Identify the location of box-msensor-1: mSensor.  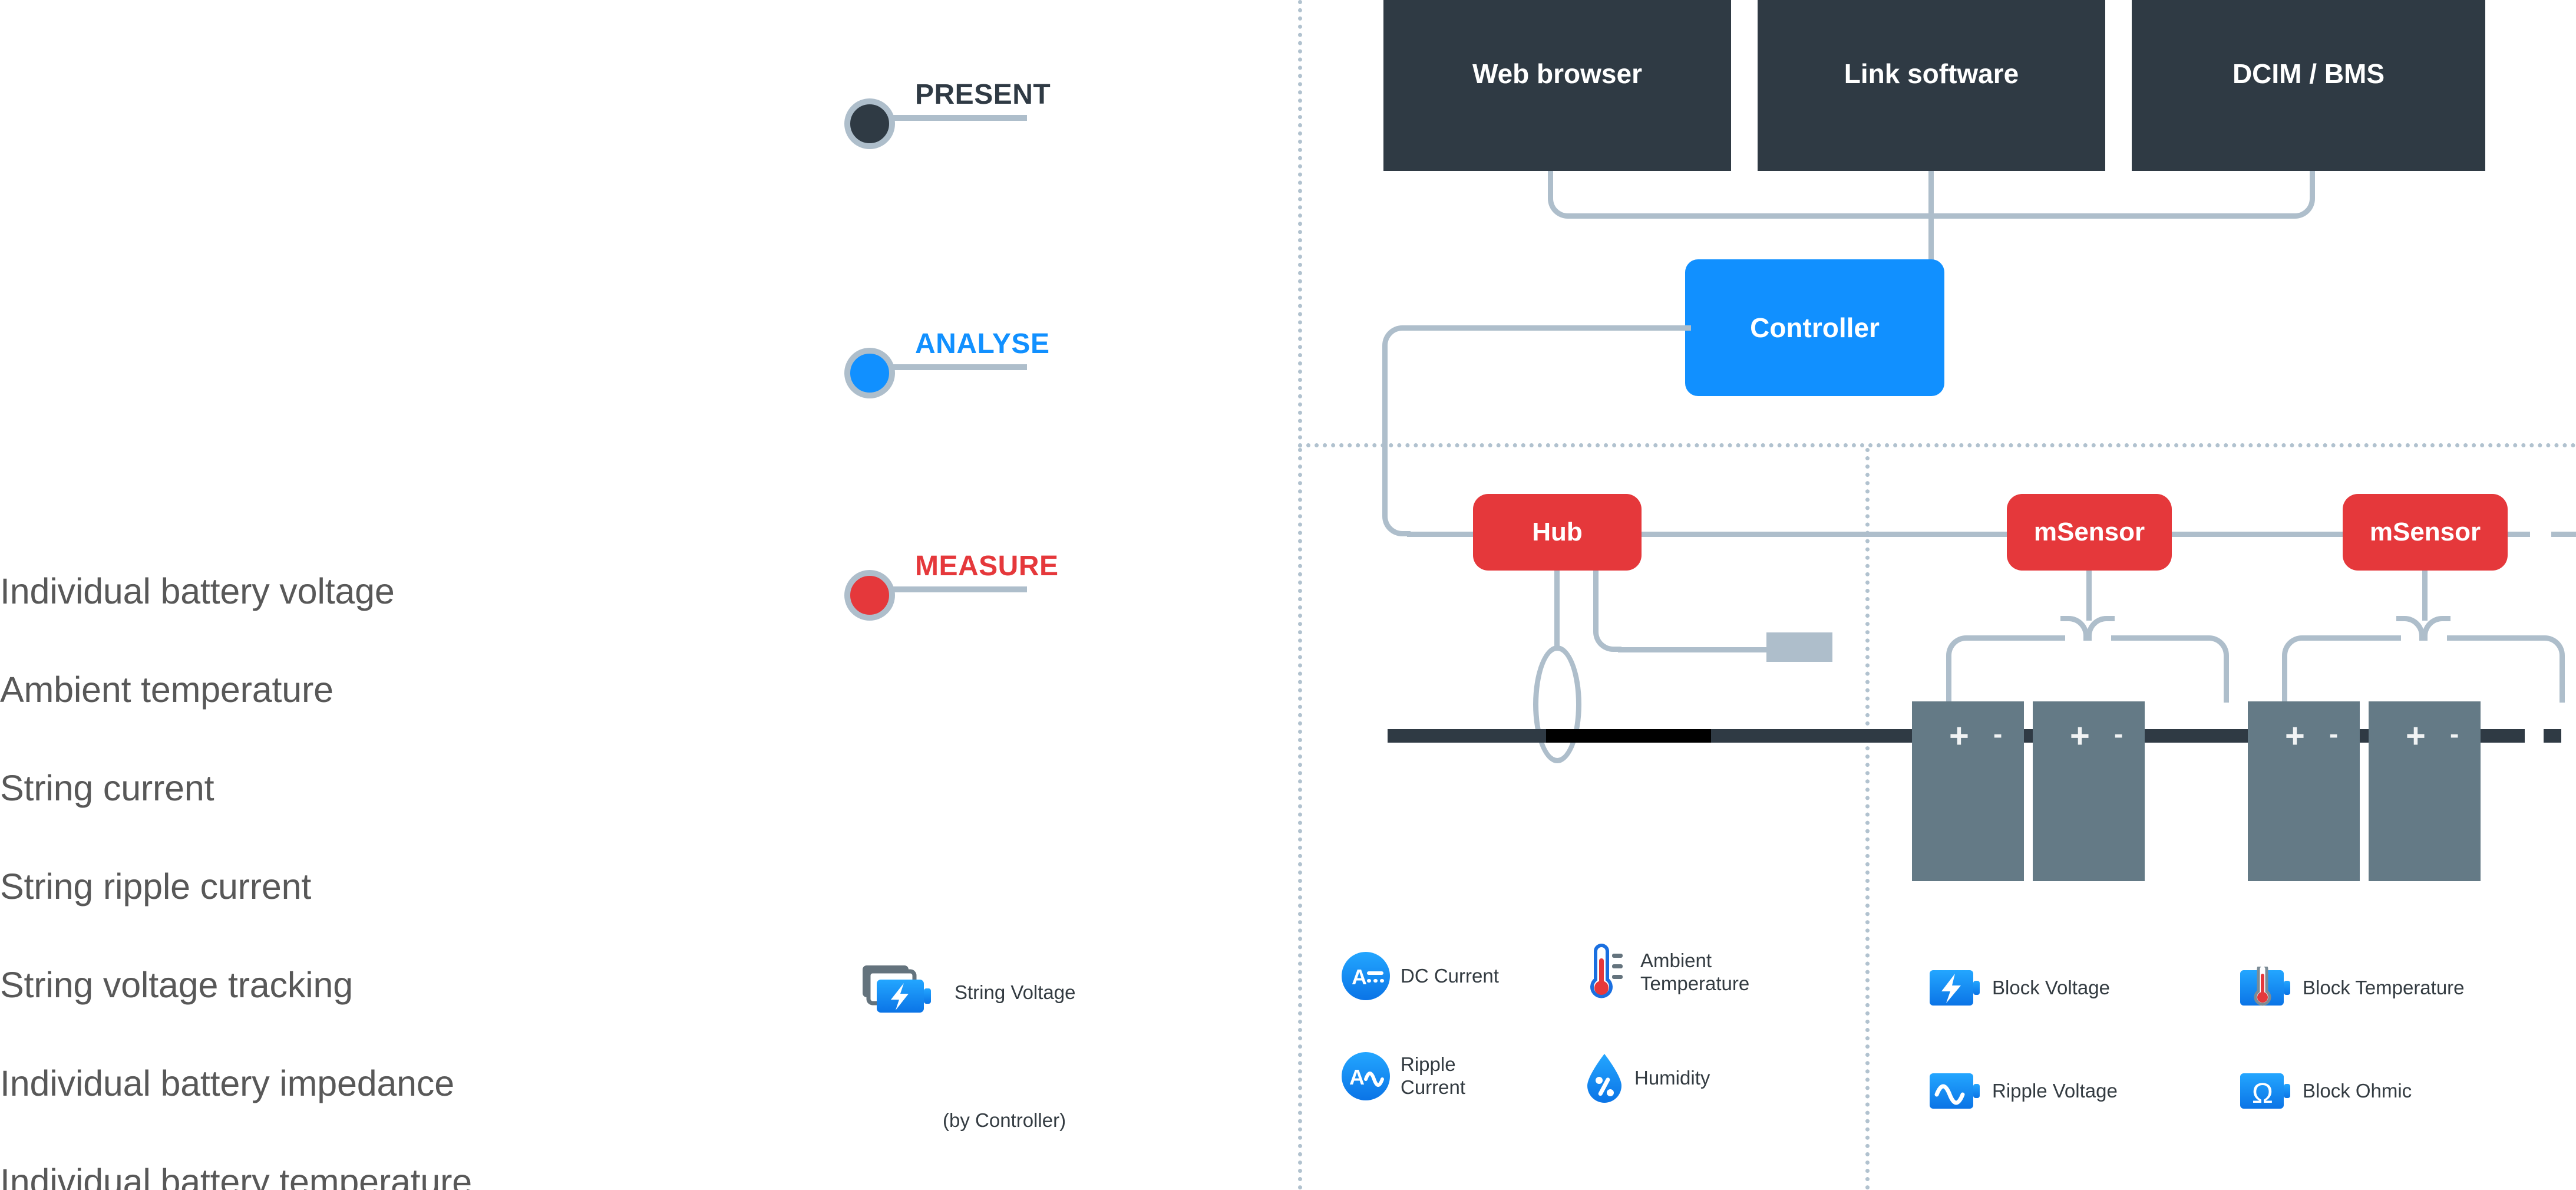
(2089, 532).